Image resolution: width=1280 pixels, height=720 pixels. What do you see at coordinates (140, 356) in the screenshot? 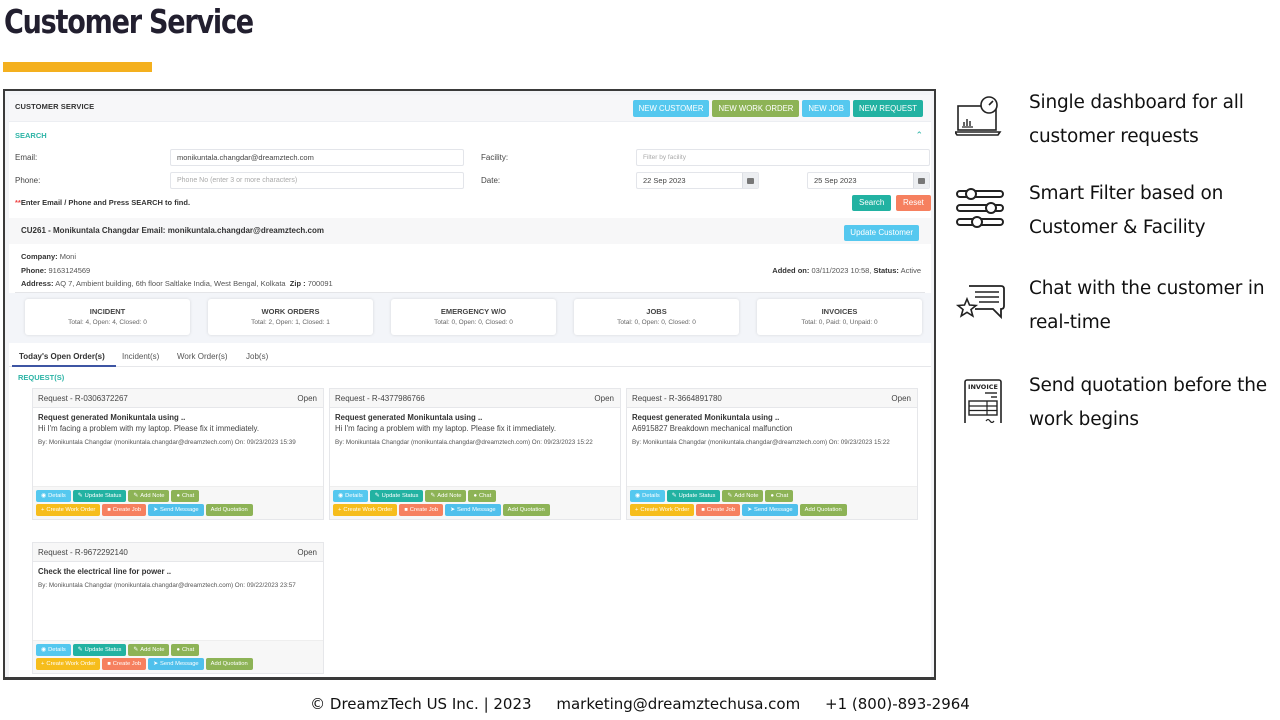
I see `tab-incidents: Incident(s)` at bounding box center [140, 356].